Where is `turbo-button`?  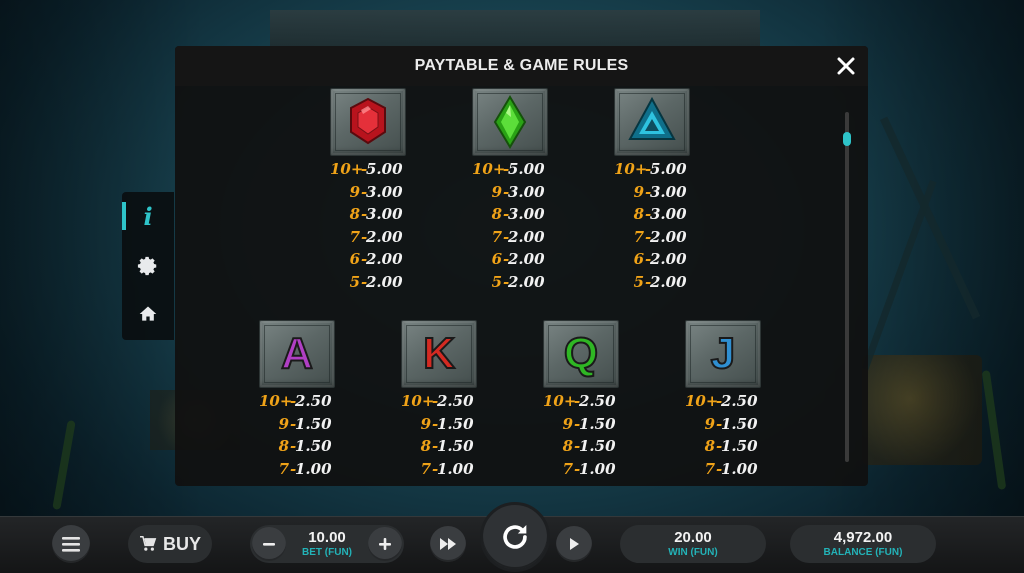
turbo-button is located at coordinates (448, 544).